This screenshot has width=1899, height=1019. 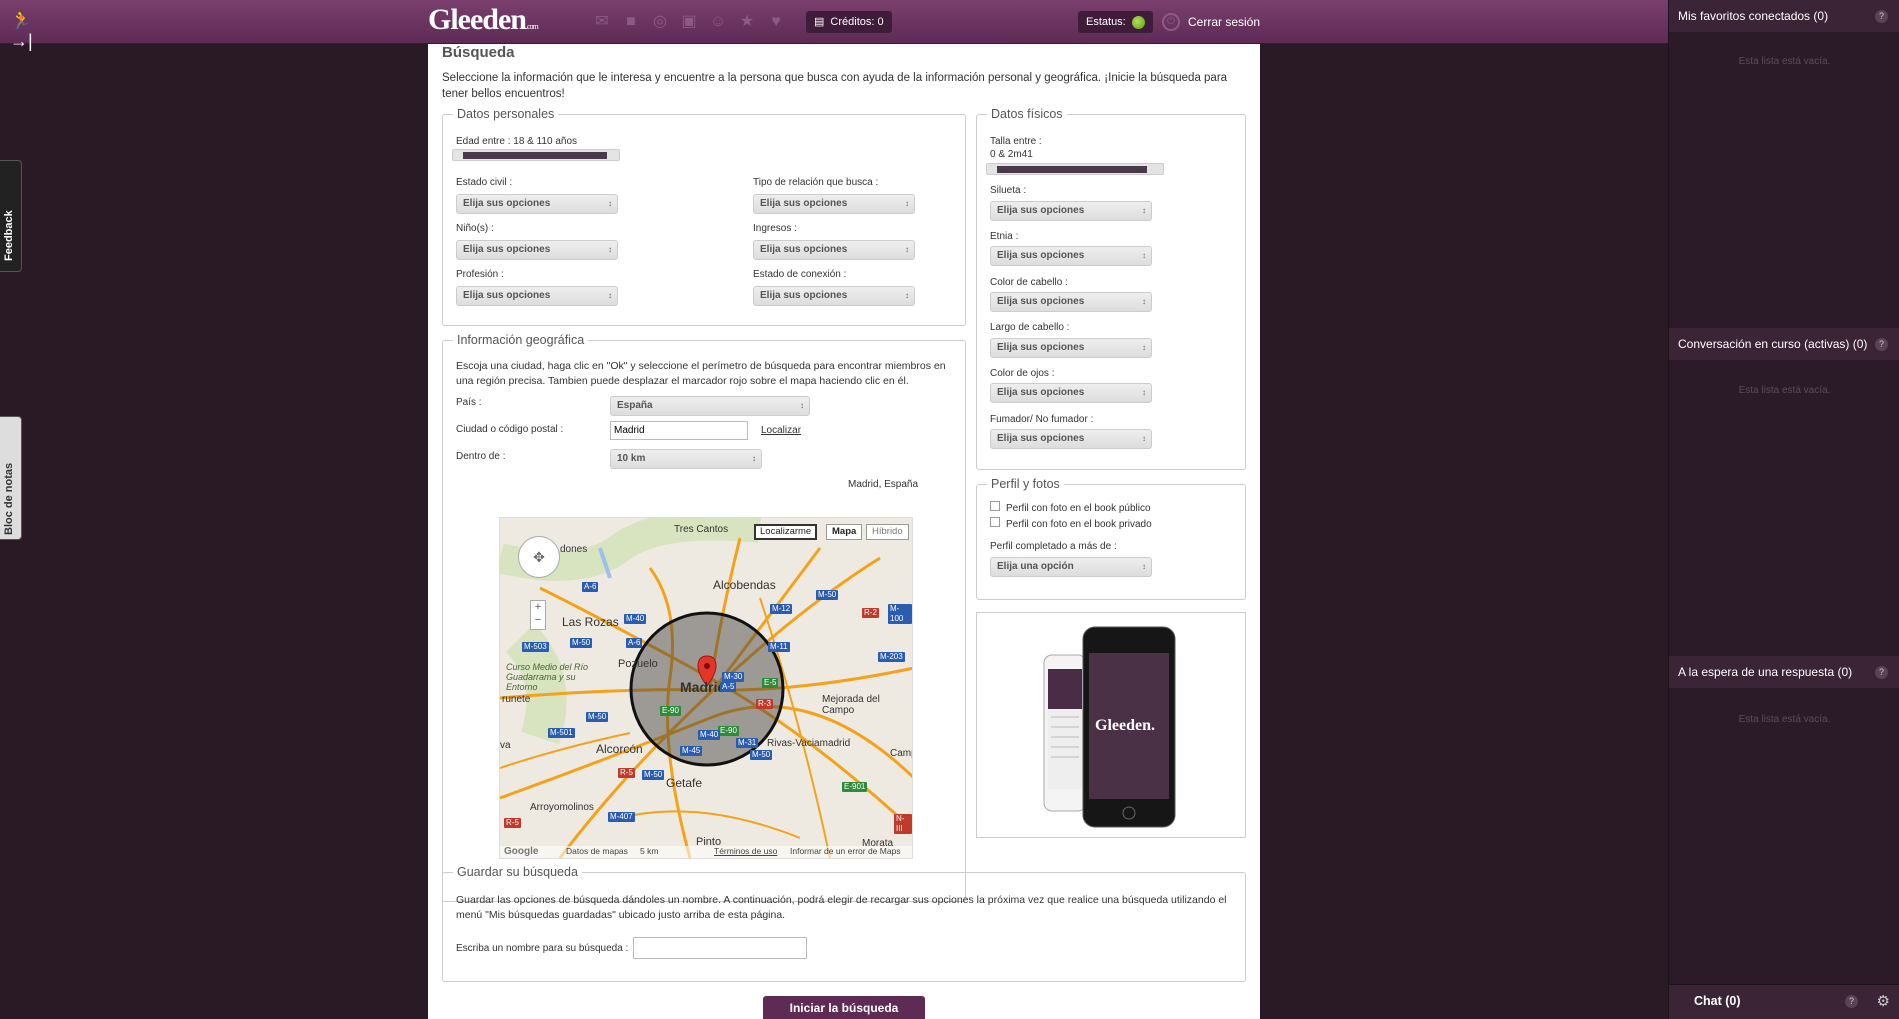 What do you see at coordinates (670, 711) in the screenshot?
I see `road-badge: E-90` at bounding box center [670, 711].